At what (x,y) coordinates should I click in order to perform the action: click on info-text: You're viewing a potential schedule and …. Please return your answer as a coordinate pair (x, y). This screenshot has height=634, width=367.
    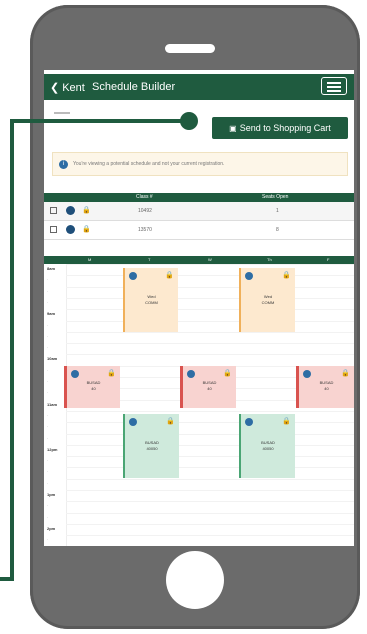
    Looking at the image, I should click on (149, 164).